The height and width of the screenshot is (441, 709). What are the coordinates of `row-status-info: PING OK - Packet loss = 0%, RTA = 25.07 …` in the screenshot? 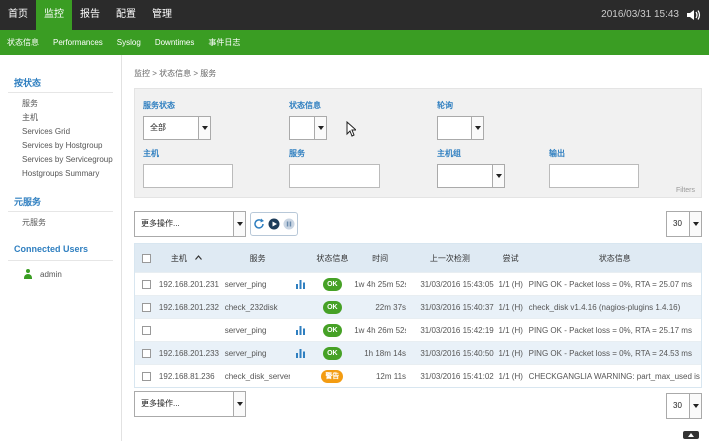 It's located at (610, 284).